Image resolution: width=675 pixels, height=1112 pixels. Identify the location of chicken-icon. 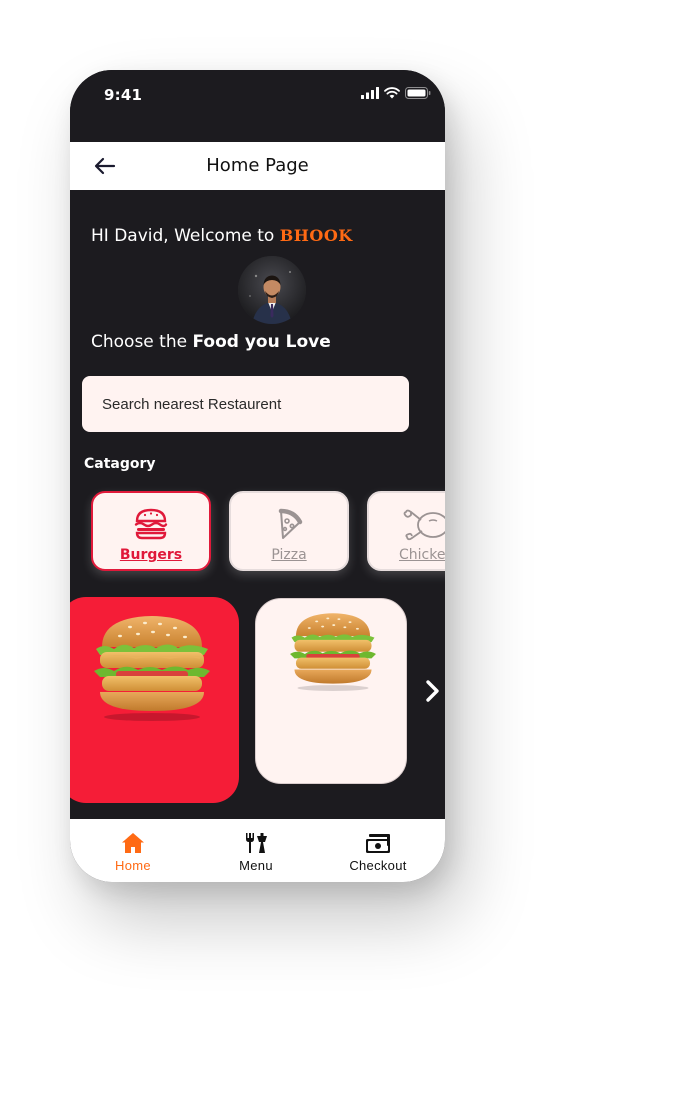
(407, 525).